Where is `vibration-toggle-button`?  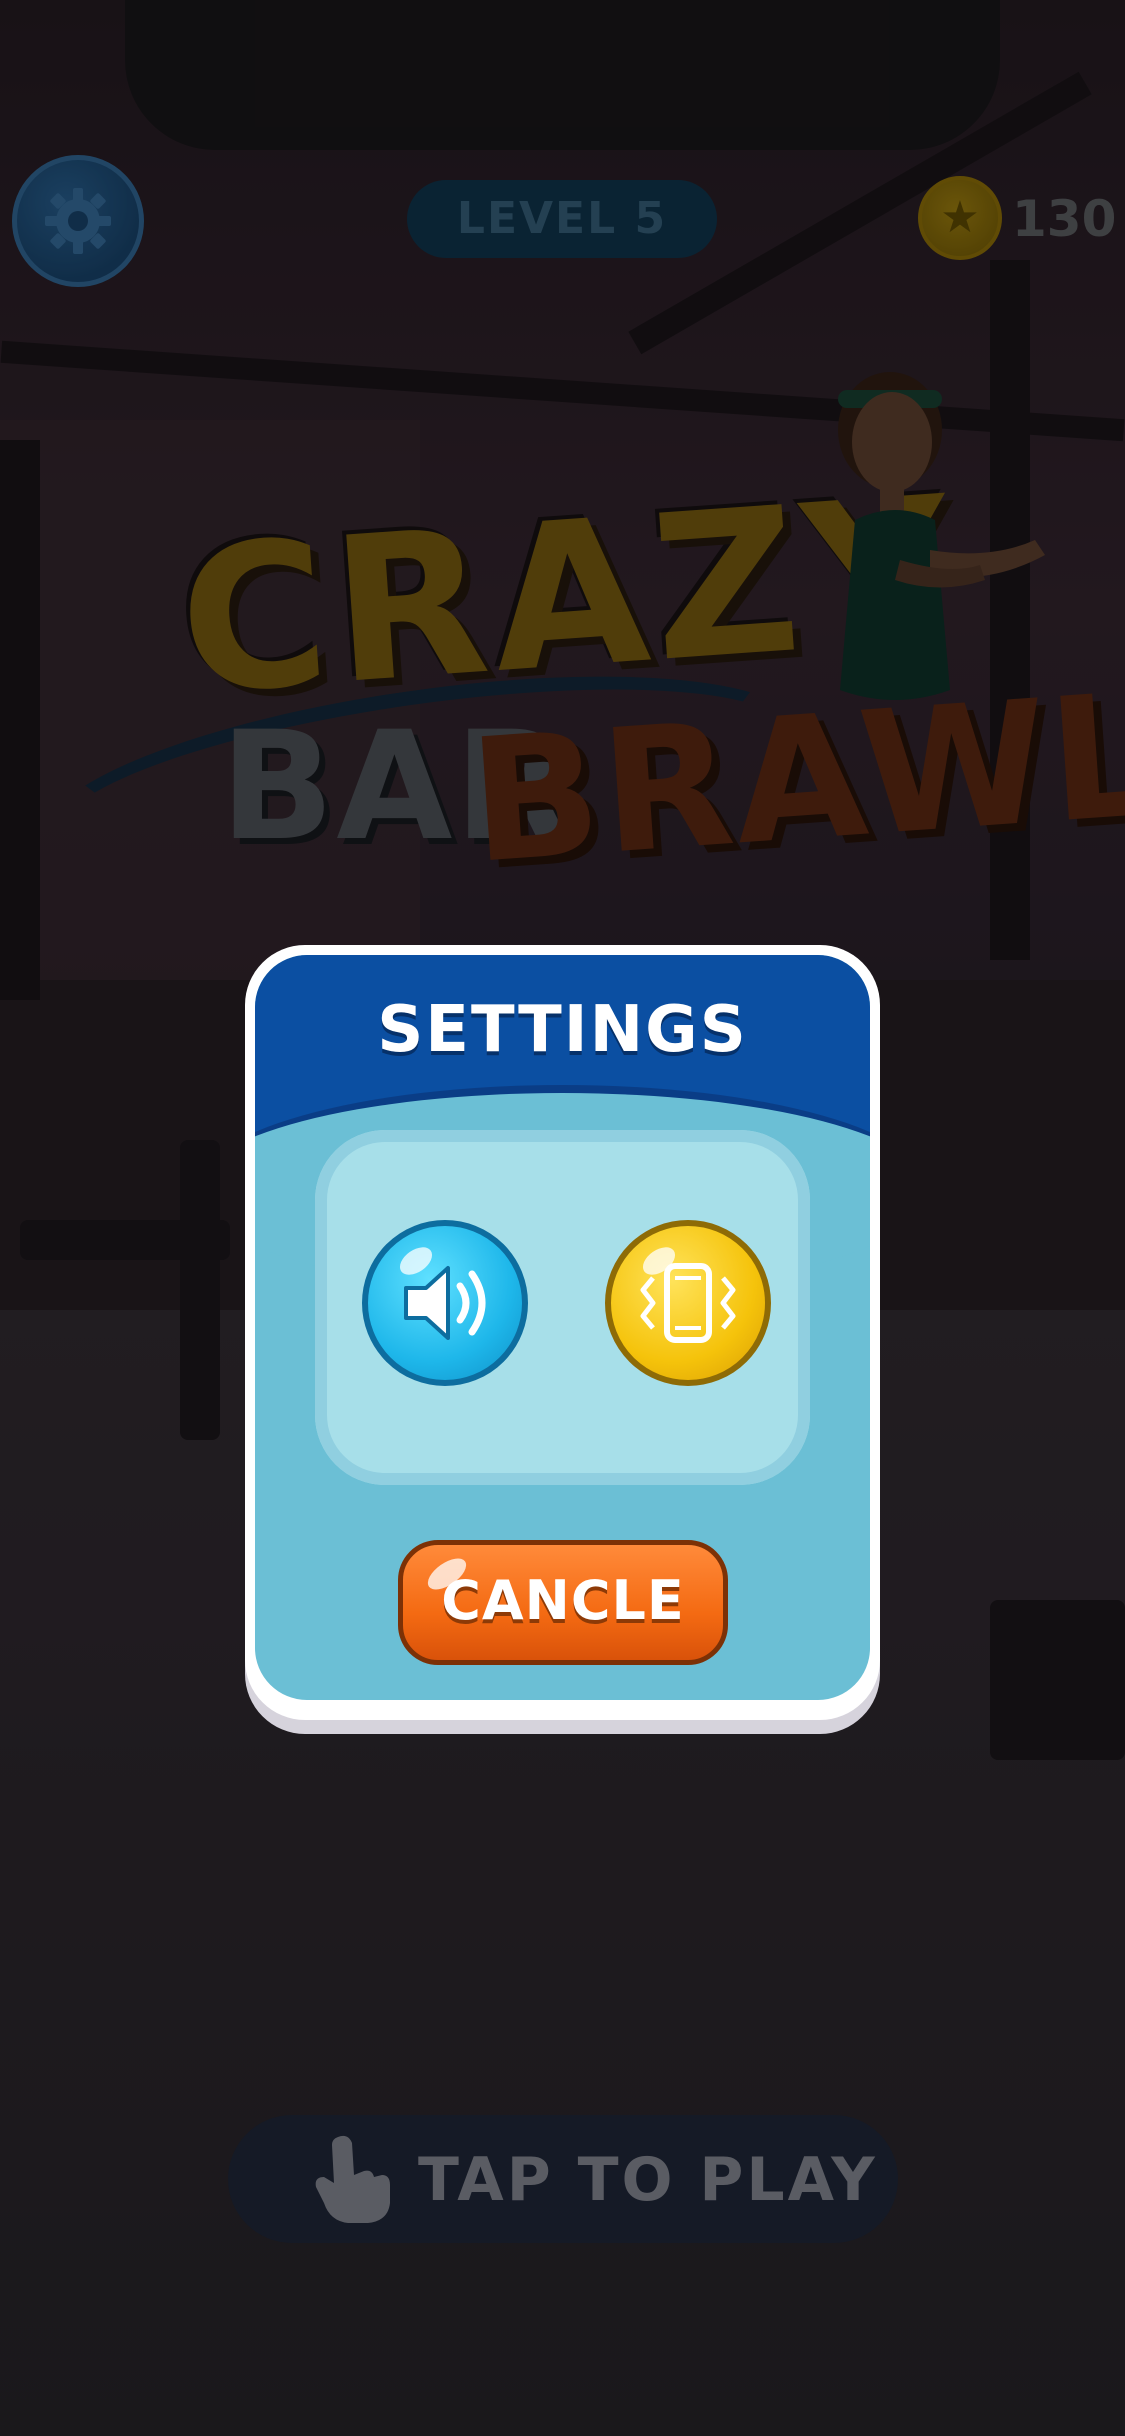
vibration-toggle-button is located at coordinates (688, 1303).